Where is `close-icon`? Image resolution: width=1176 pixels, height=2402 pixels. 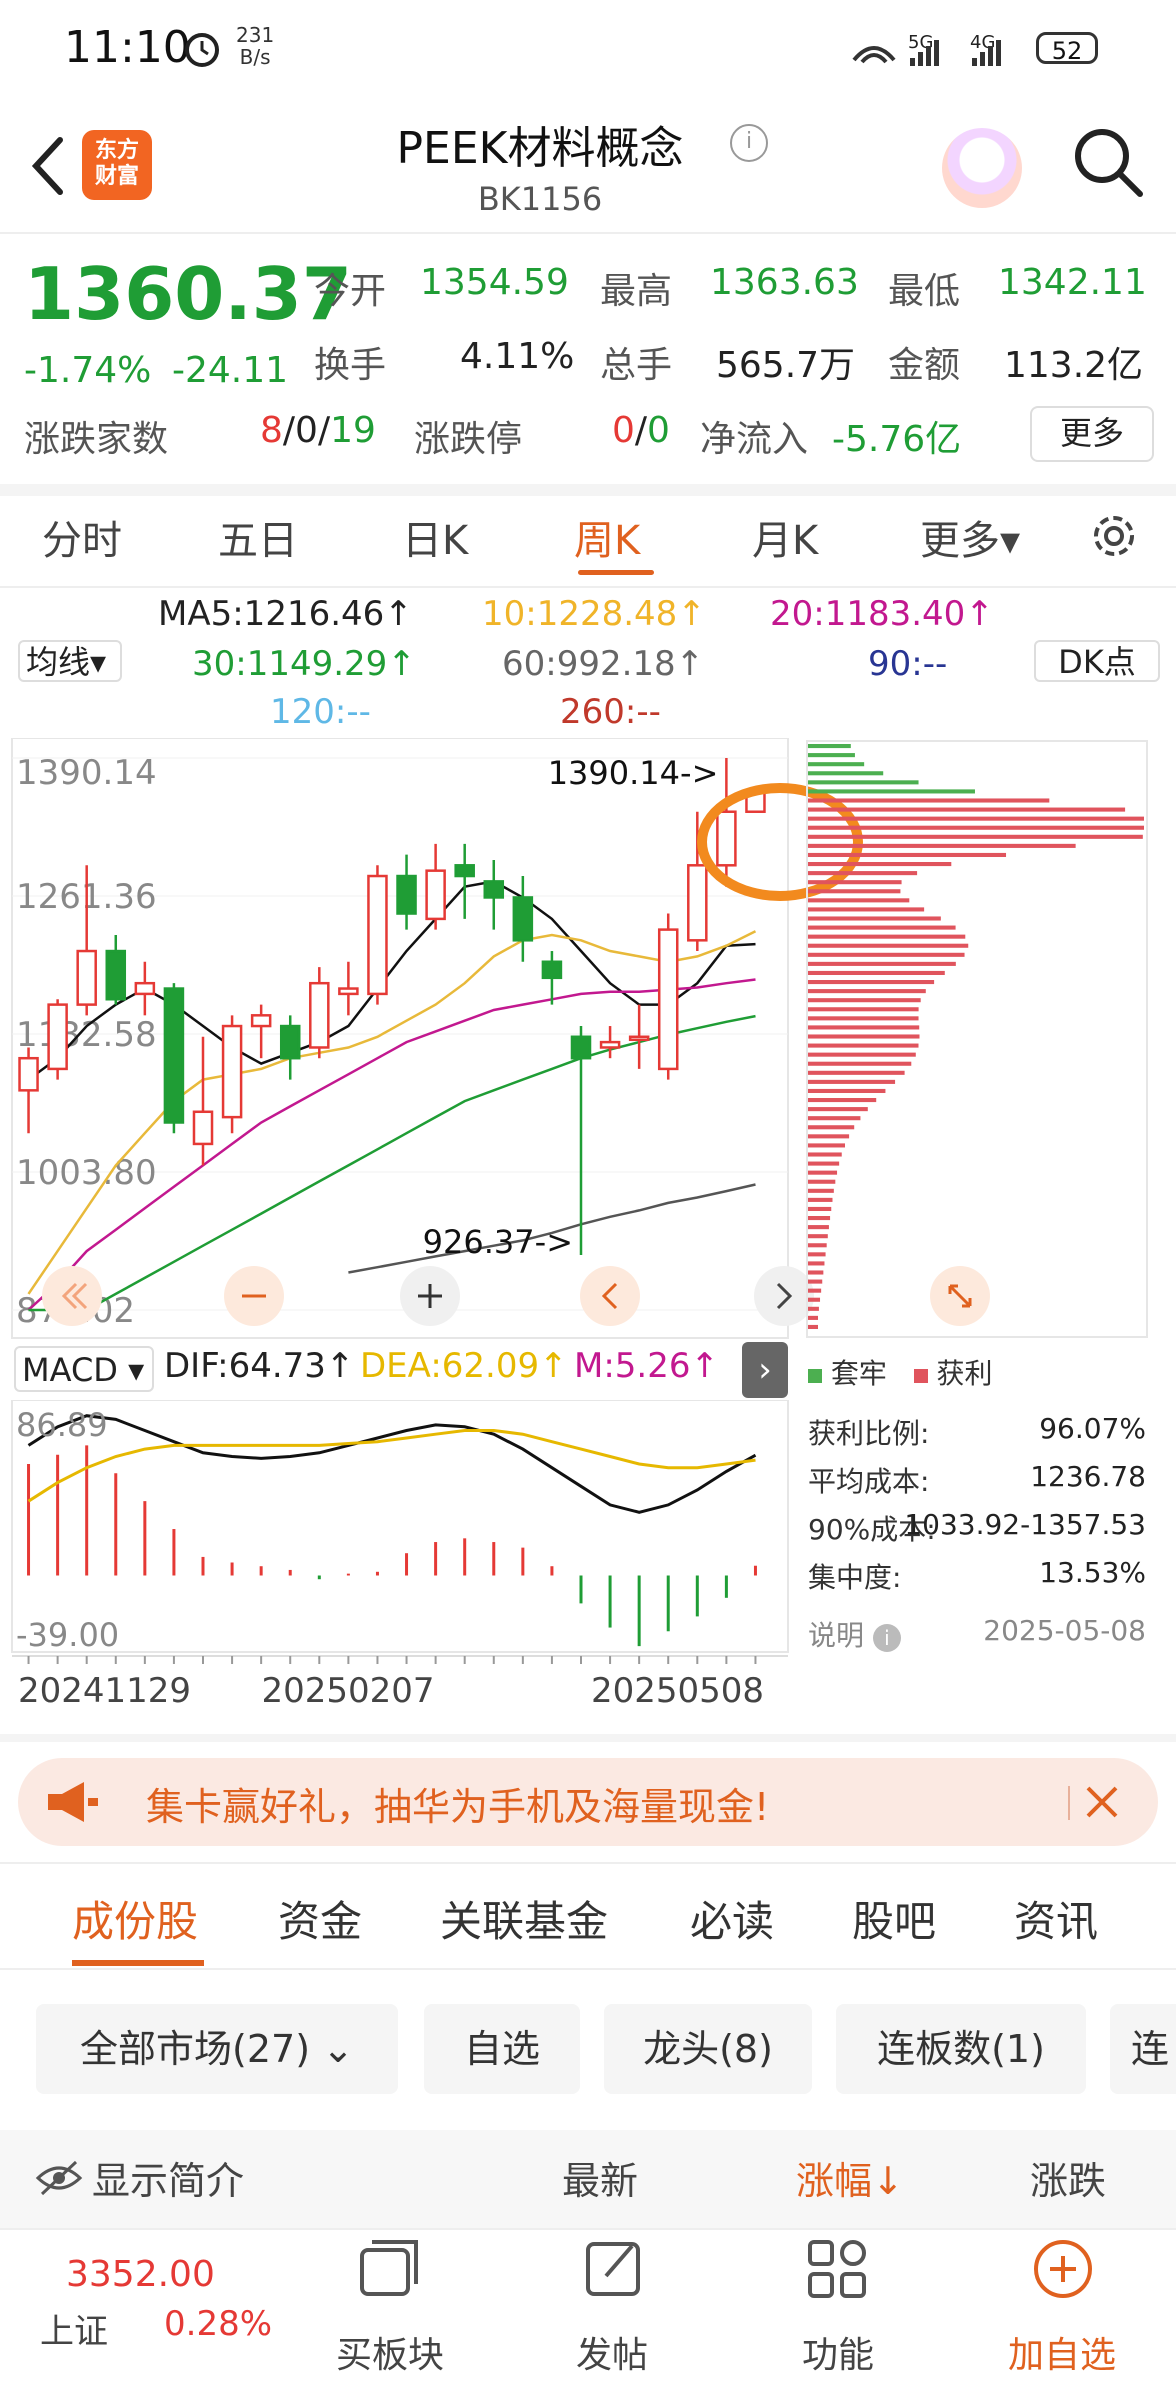 close-icon is located at coordinates (1102, 1802).